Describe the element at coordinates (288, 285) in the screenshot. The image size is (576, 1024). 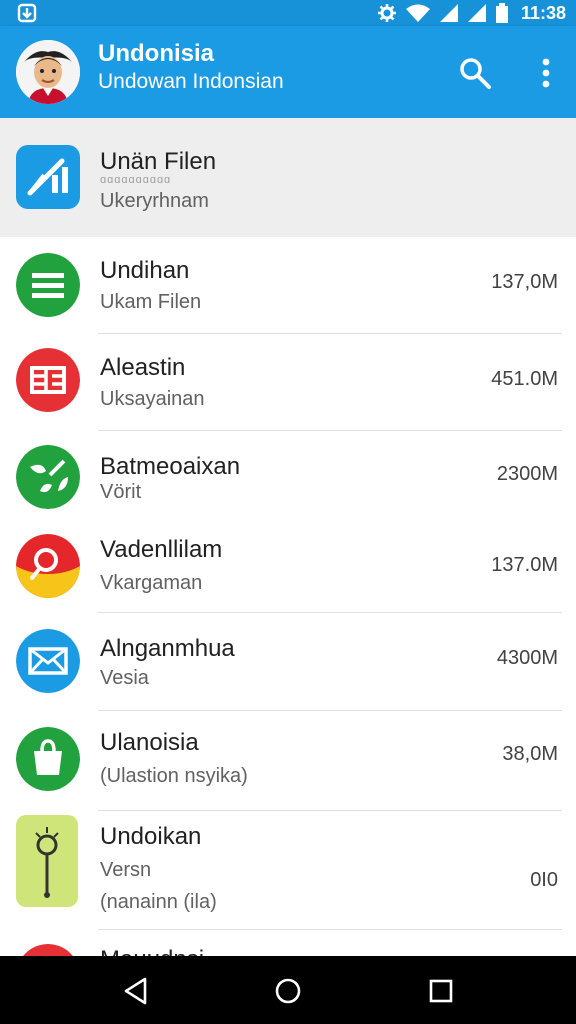
I see `list-item: Undihan Ukam Filen 137,0M` at that location.